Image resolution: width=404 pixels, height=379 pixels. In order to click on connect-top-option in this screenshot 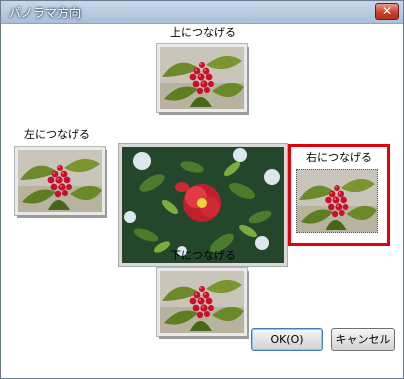, I will do `click(202, 78)`.